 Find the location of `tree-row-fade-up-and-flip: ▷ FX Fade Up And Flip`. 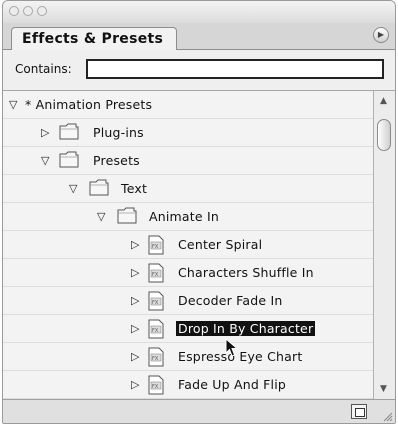

tree-row-fade-up-and-flip: ▷ FX Fade Up And Flip is located at coordinates (188, 385).